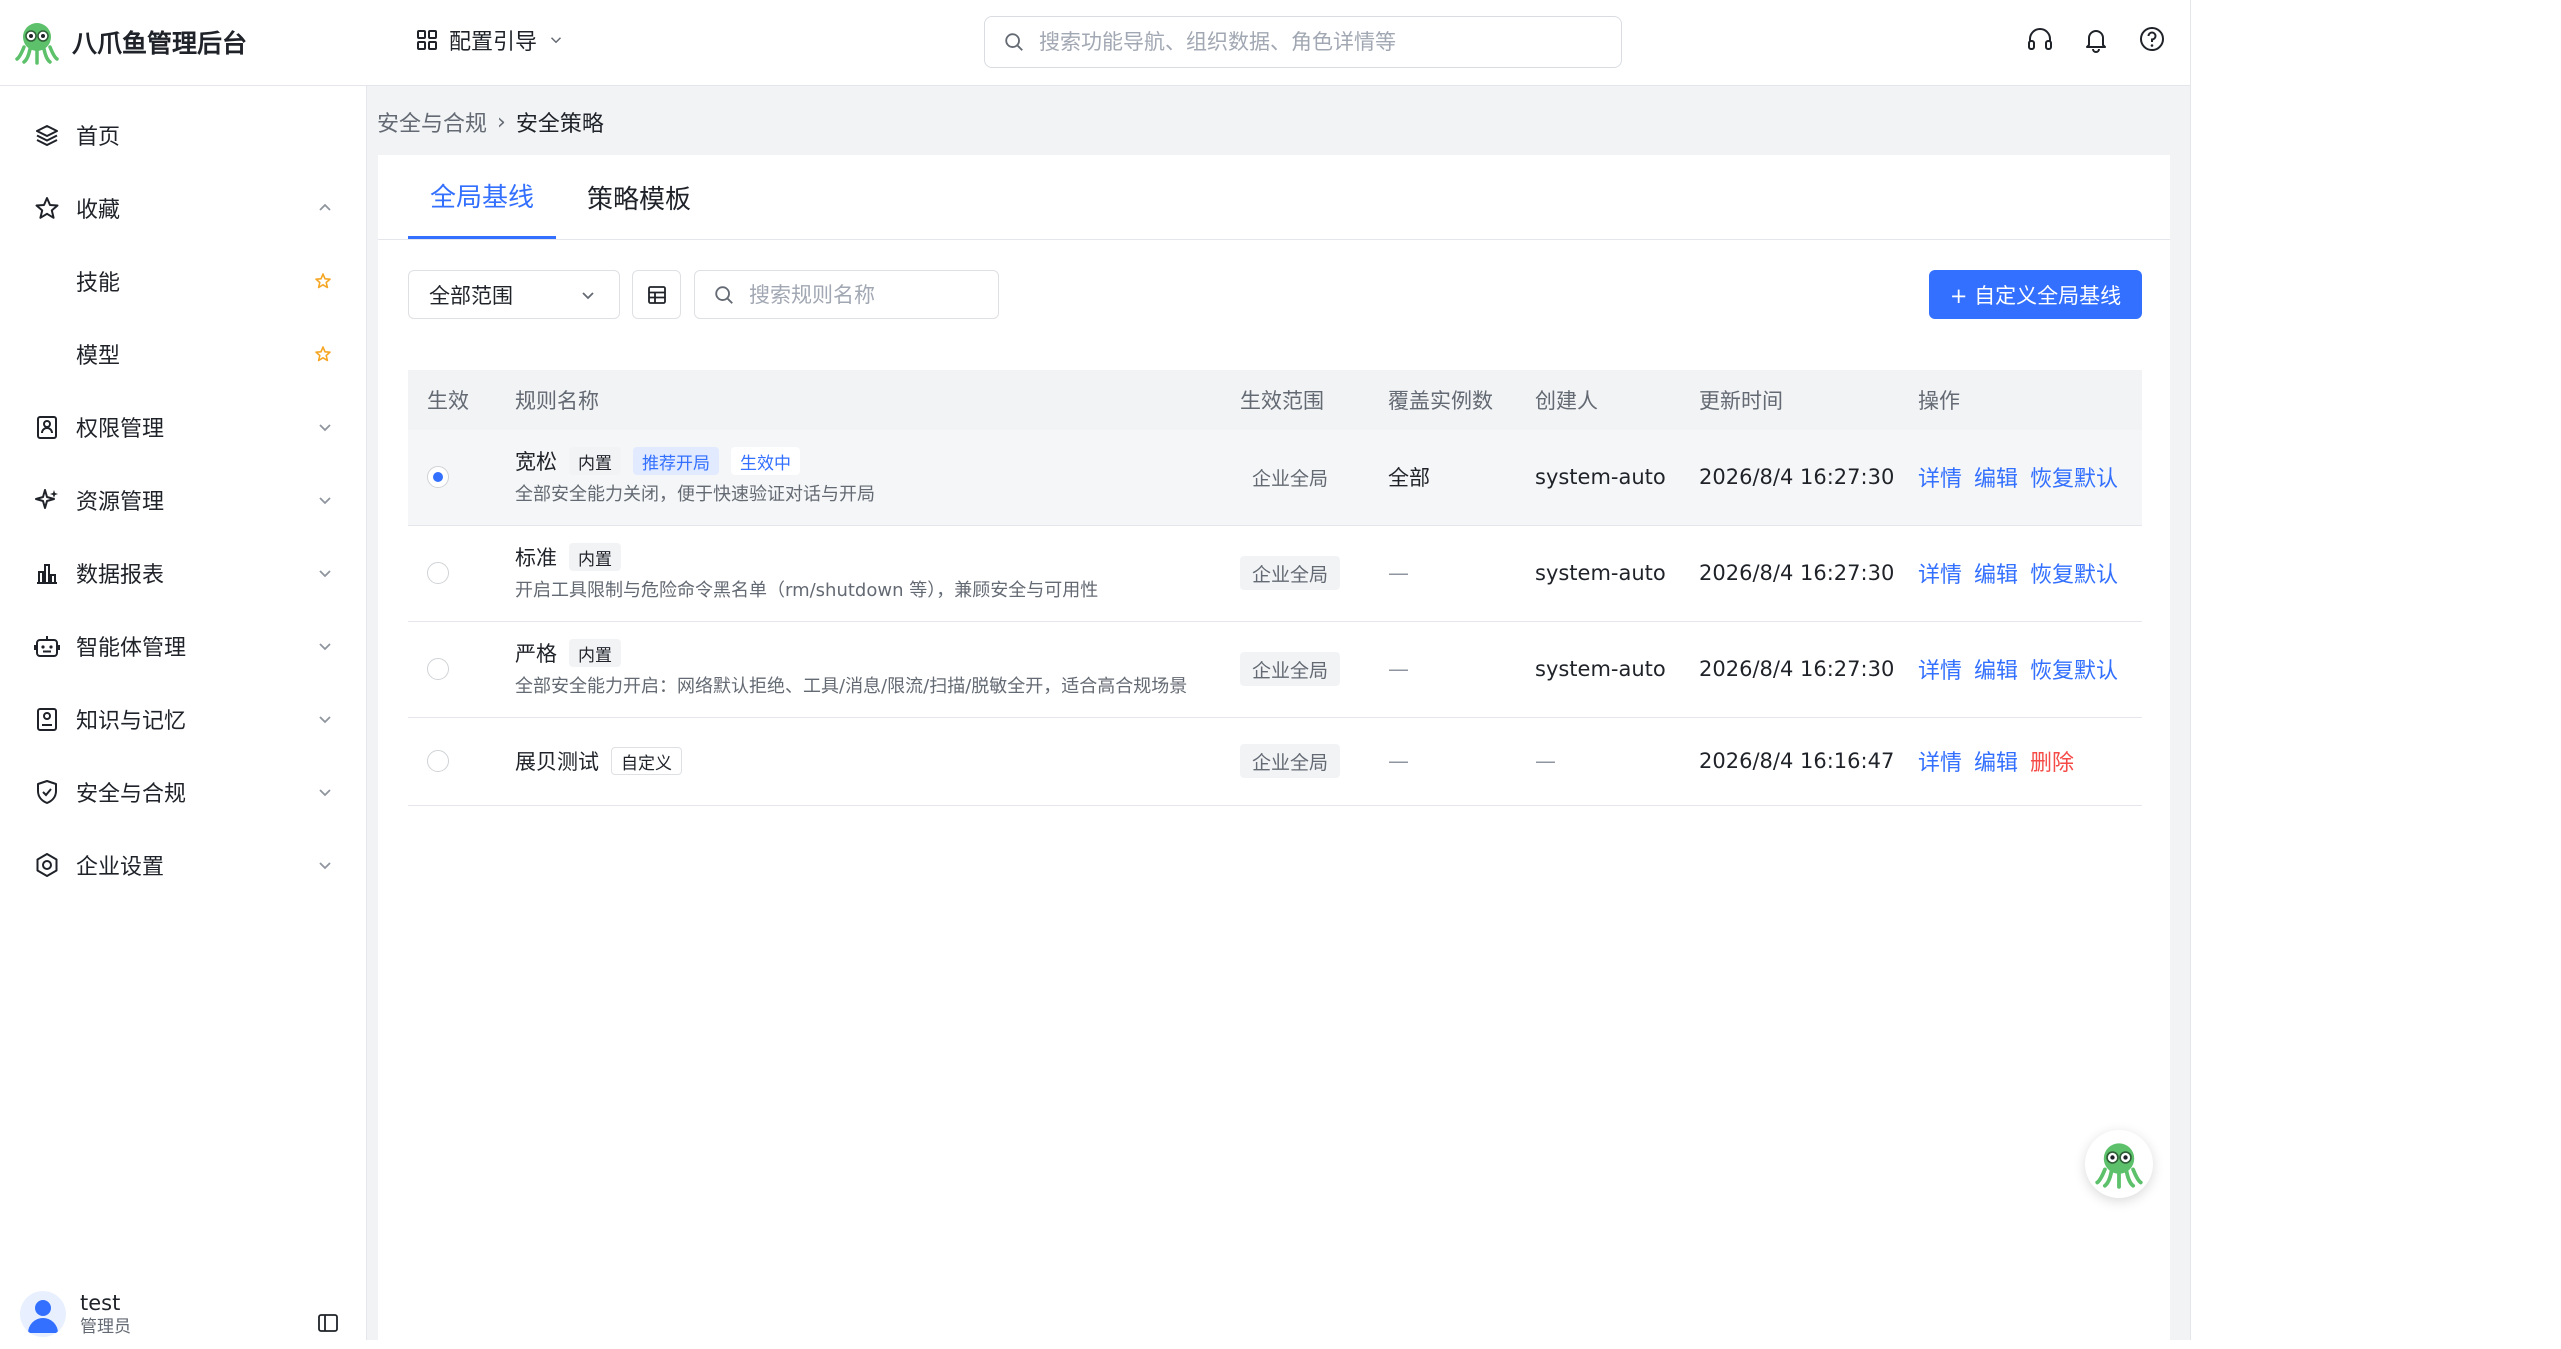  Describe the element at coordinates (2052, 761) in the screenshot. I see `delete-link: 删除` at that location.